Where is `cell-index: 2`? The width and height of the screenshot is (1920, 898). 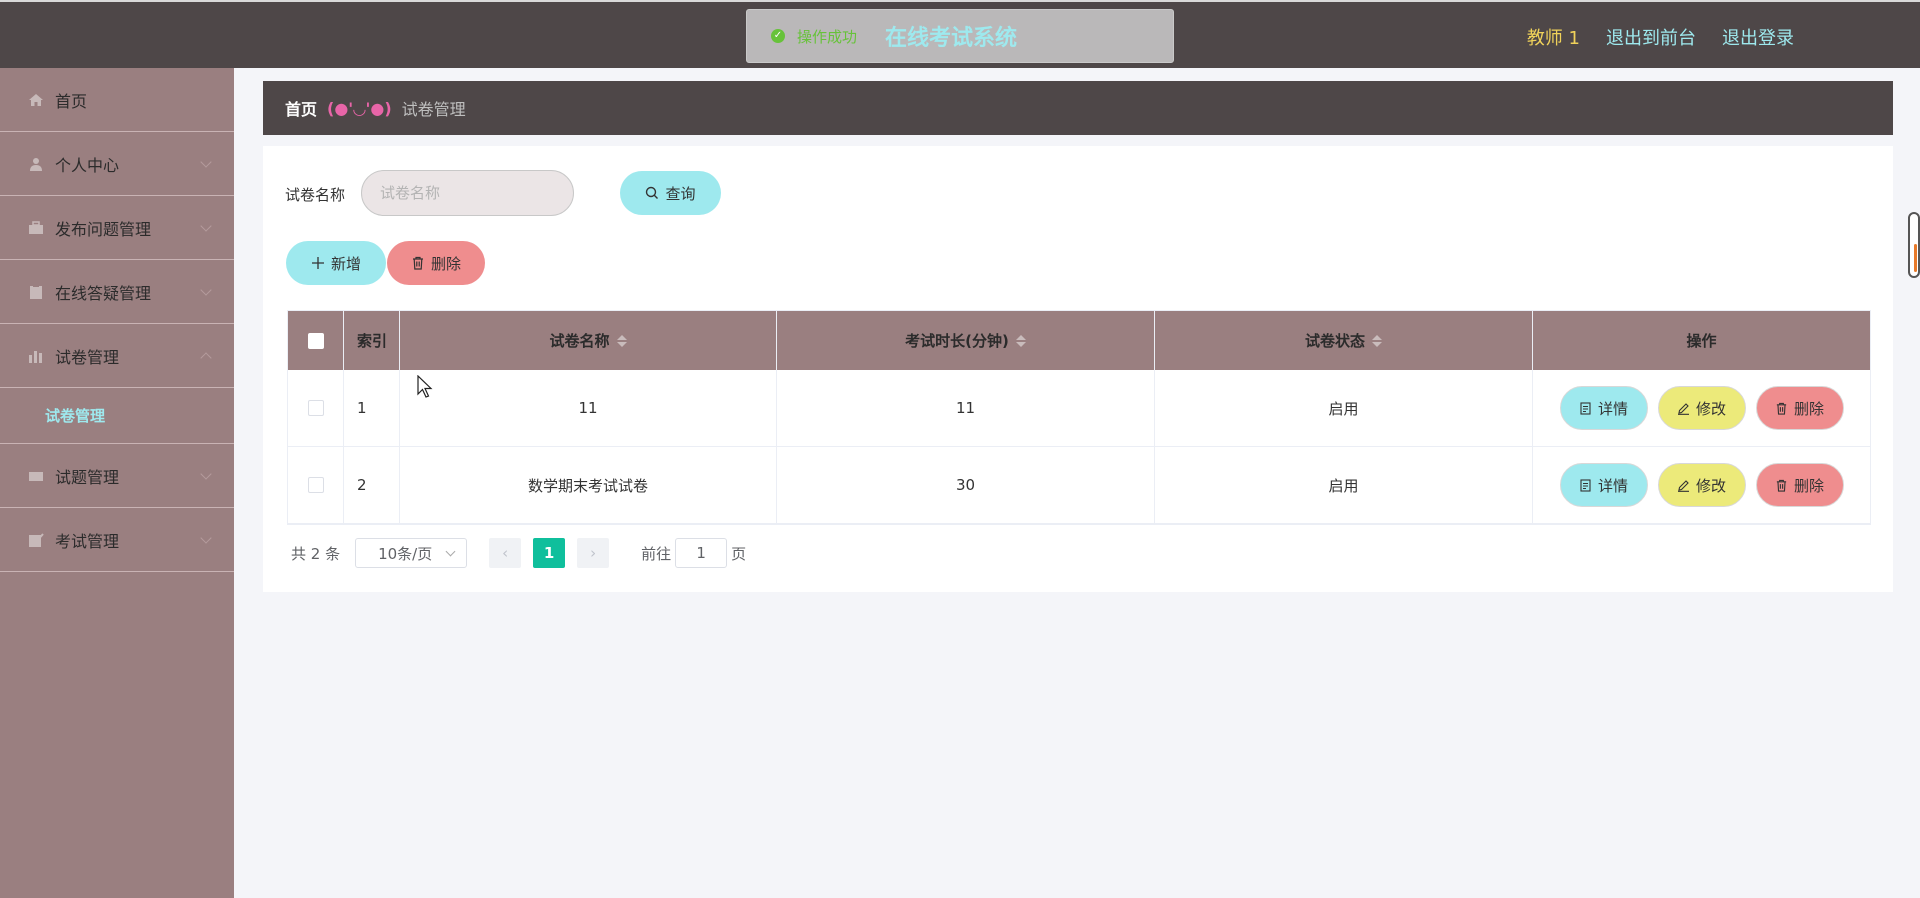 cell-index: 2 is located at coordinates (372, 485).